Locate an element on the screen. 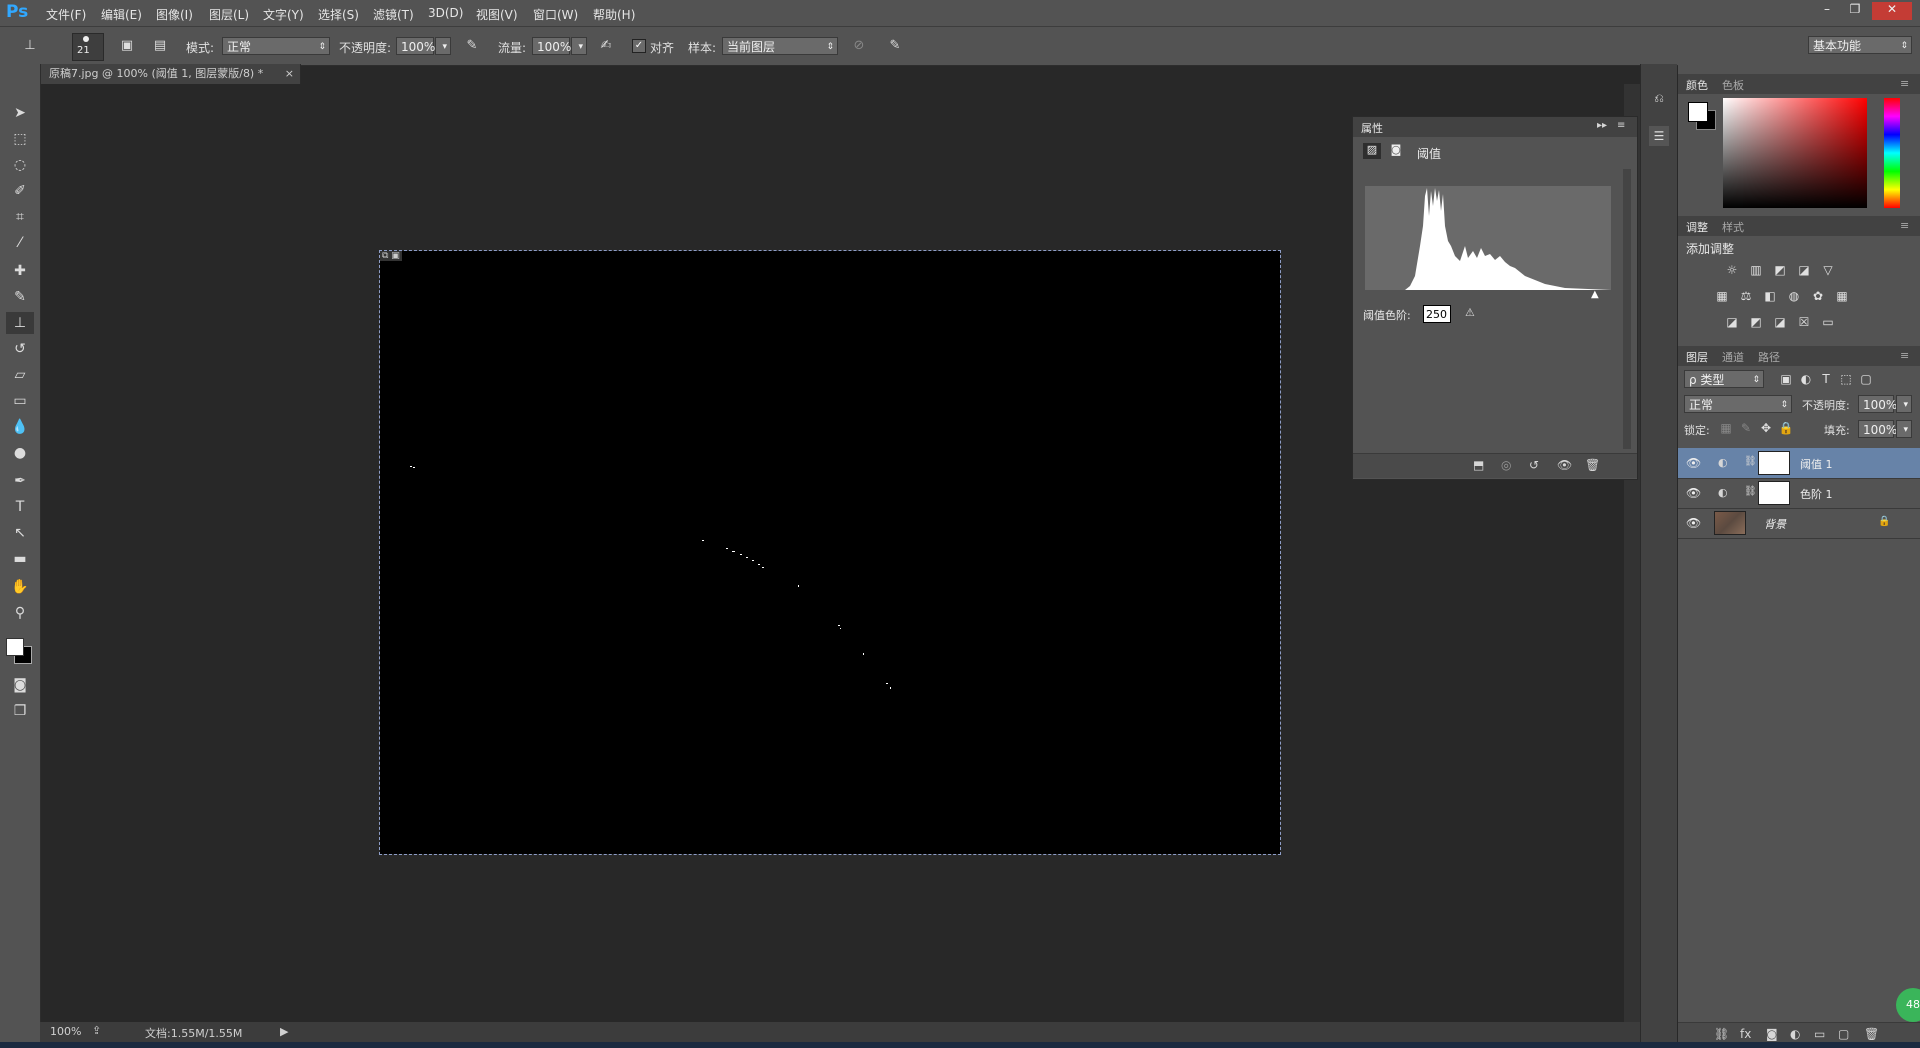 This screenshot has width=1920, height=1048. new-layer-icon: ▢ is located at coordinates (1843, 1034).